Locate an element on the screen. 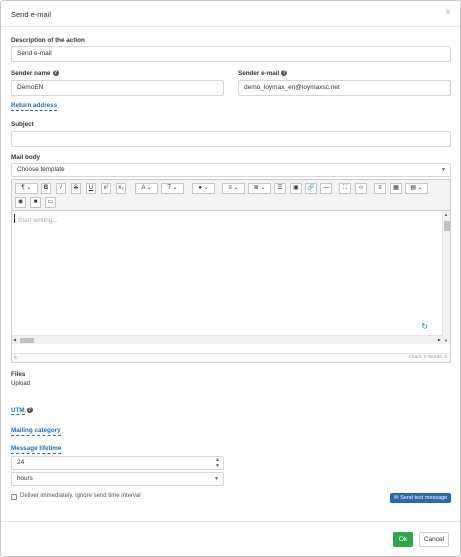 The width and height of the screenshot is (461, 557). template-select: Choose template ▼ is located at coordinates (231, 170).